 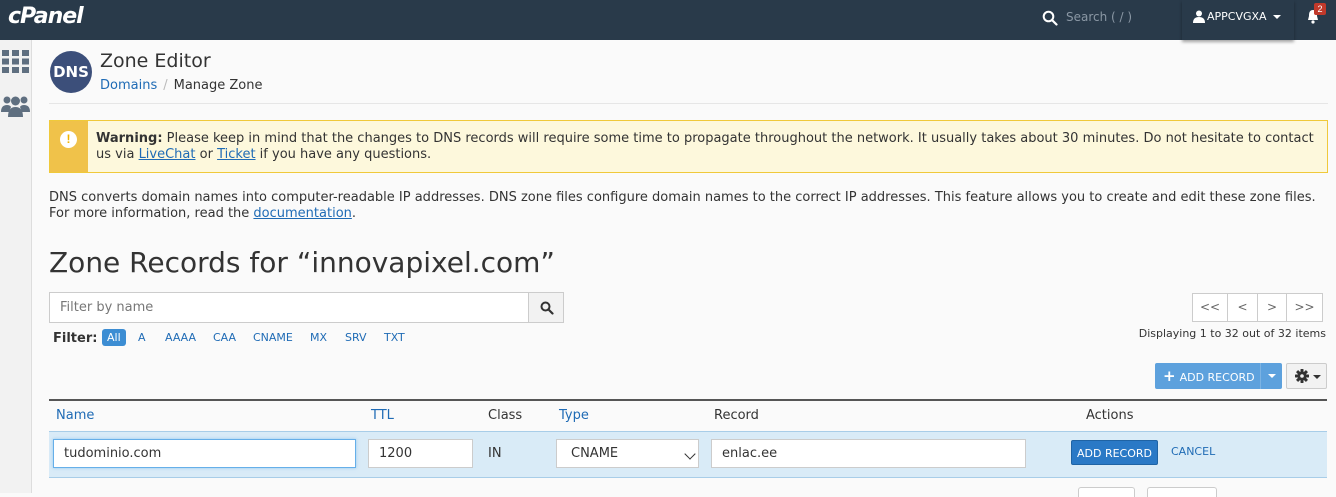 What do you see at coordinates (128, 85) in the screenshot?
I see `breadcrumb-domains-link: Domains` at bounding box center [128, 85].